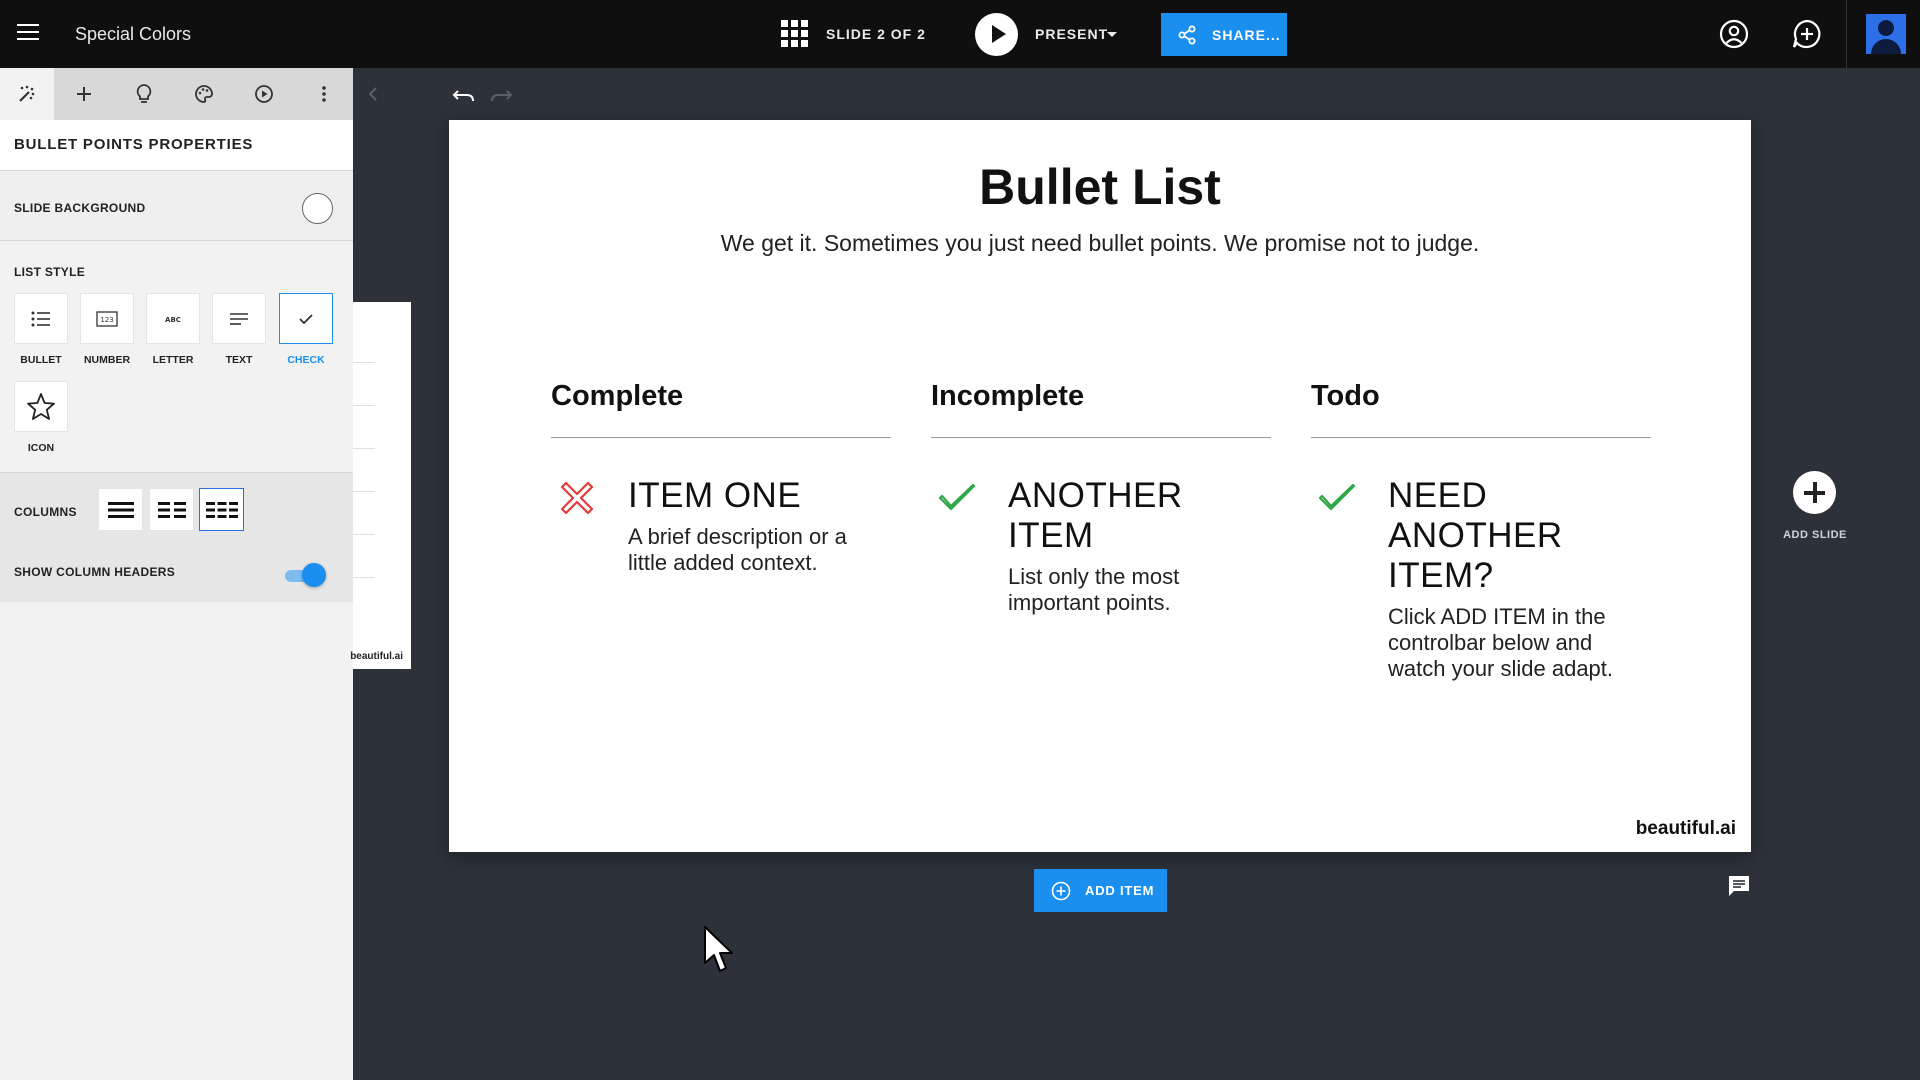  What do you see at coordinates (577, 498) in the screenshot?
I see `cross-icon` at bounding box center [577, 498].